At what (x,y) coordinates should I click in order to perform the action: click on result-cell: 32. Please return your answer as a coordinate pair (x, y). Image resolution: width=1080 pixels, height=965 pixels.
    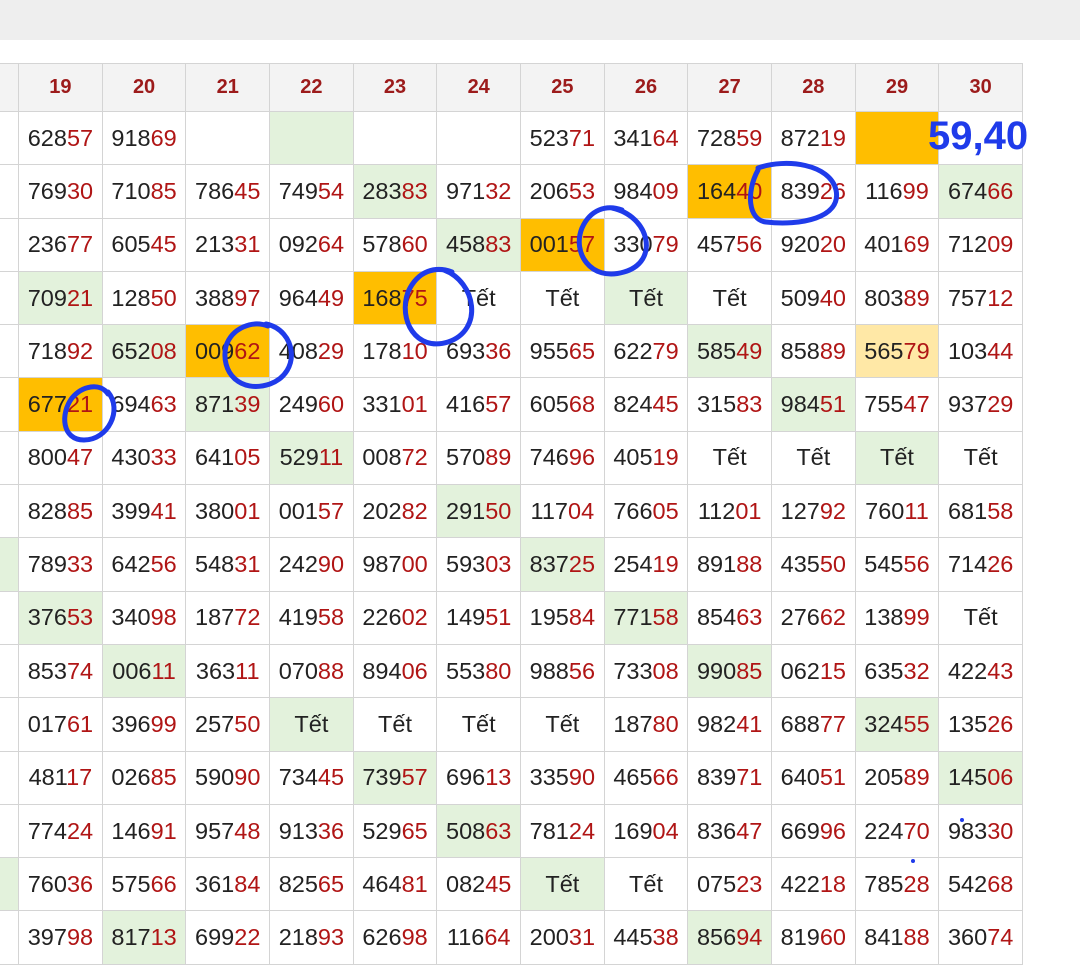
    Looking at the image, I should click on (10, 831).